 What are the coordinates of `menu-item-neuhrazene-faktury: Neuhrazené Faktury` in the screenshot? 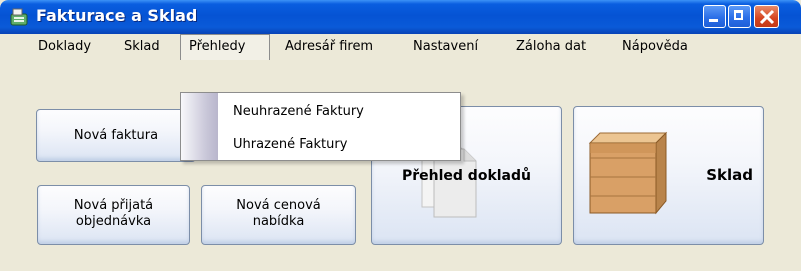 It's located at (298, 111).